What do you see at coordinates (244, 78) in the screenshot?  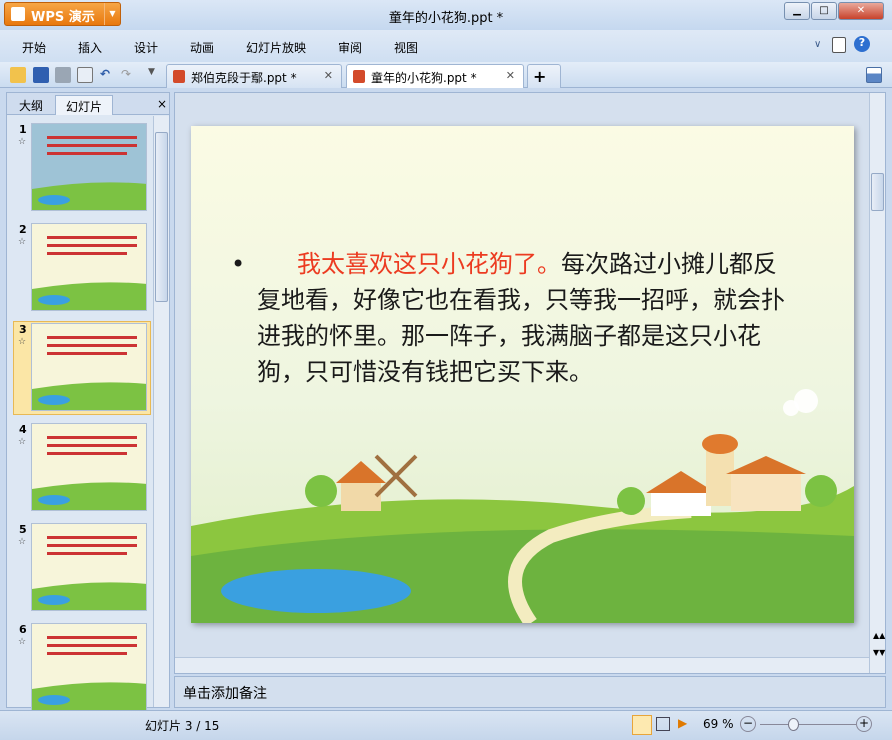 I see `tab-label: 郑伯克段于鄢.ppt *` at bounding box center [244, 78].